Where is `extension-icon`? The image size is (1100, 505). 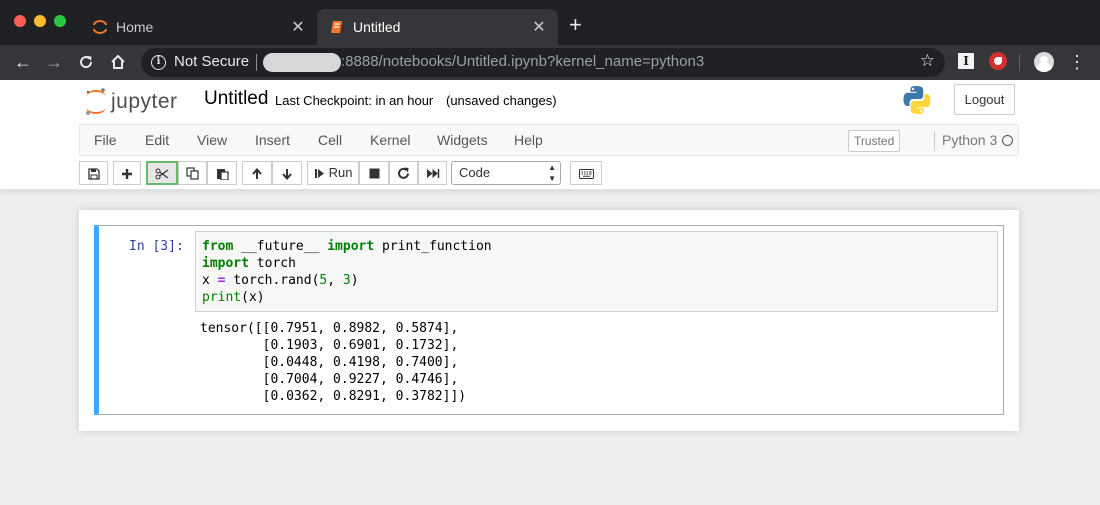
extension-icon is located at coordinates (998, 61).